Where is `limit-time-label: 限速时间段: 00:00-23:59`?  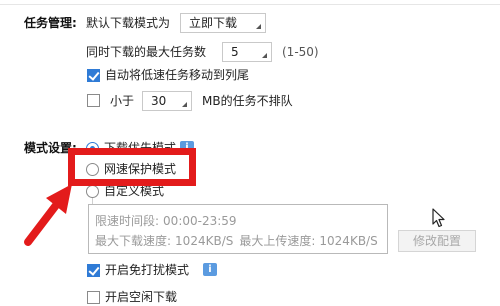
limit-time-label: 限速时间段: 00:00-23:59 is located at coordinates (166, 221).